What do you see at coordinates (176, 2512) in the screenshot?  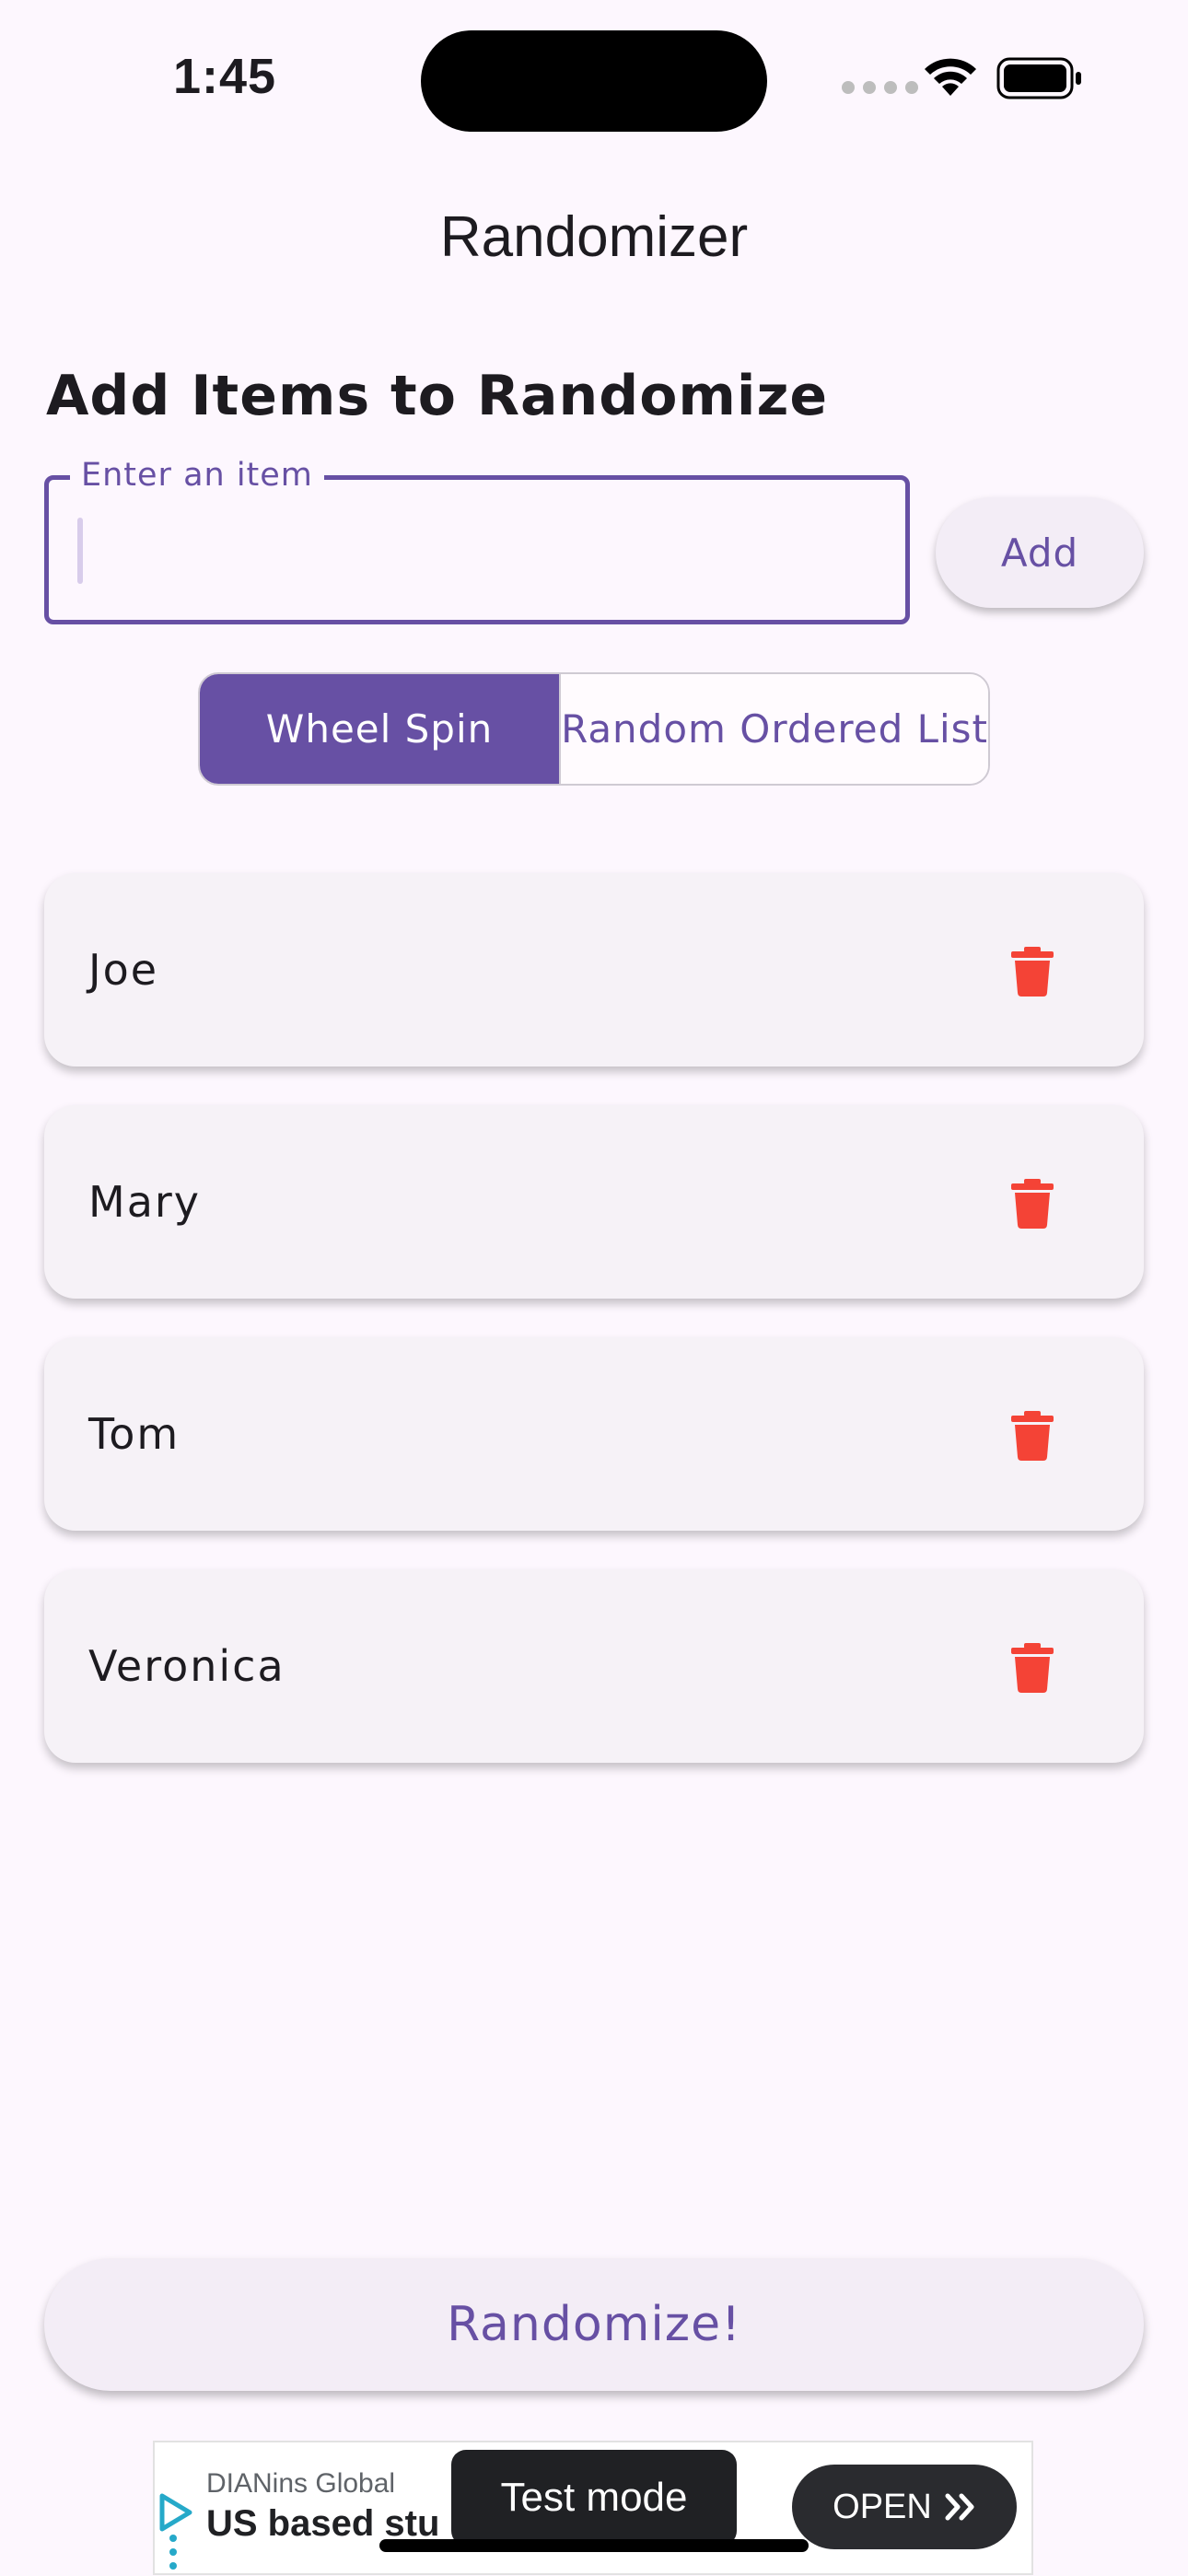 I see `ad-choices-icon` at bounding box center [176, 2512].